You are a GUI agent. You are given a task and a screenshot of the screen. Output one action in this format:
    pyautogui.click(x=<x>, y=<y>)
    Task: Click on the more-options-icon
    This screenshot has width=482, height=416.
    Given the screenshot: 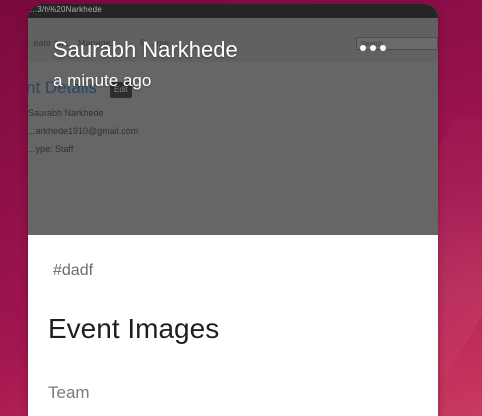 What is the action you would take?
    pyautogui.click(x=373, y=48)
    